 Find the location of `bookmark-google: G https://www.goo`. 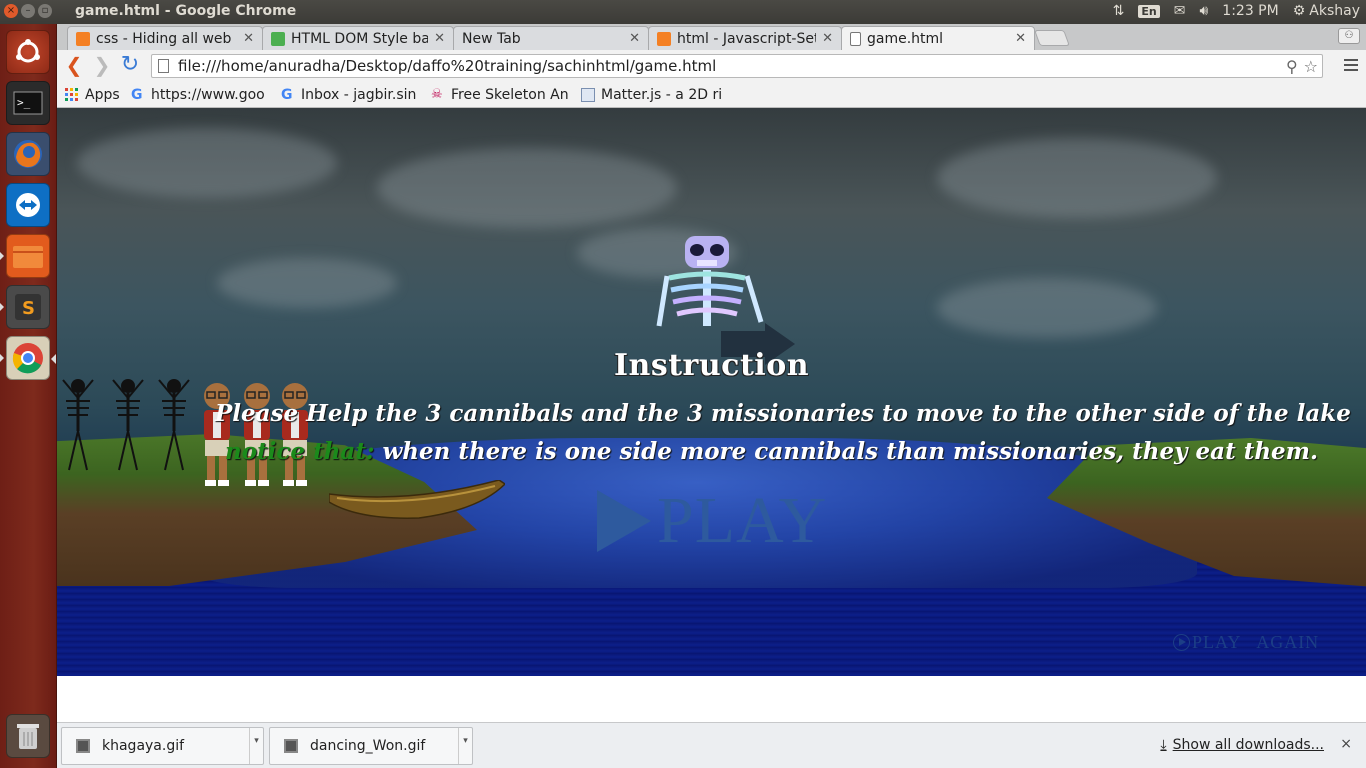

bookmark-google: G https://www.goo is located at coordinates (202, 95).